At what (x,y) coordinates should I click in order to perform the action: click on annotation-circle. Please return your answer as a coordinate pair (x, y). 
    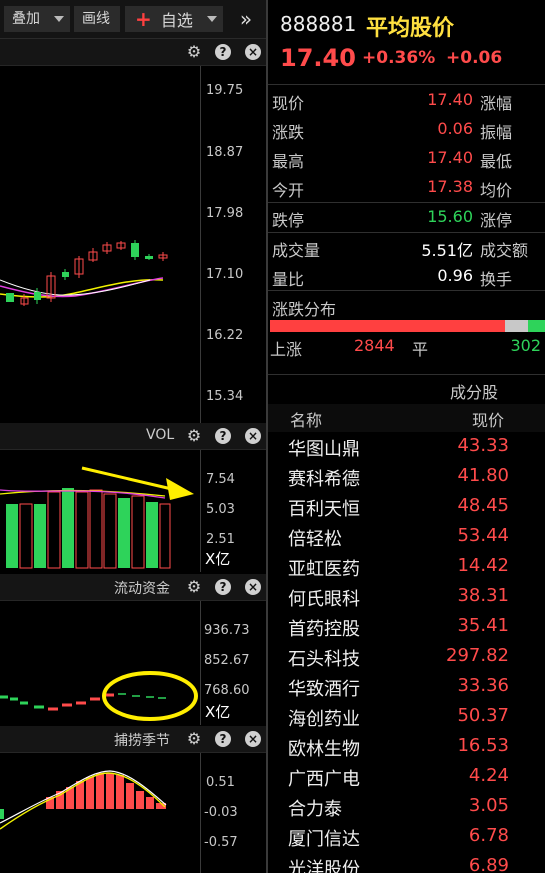
    Looking at the image, I should click on (150, 696).